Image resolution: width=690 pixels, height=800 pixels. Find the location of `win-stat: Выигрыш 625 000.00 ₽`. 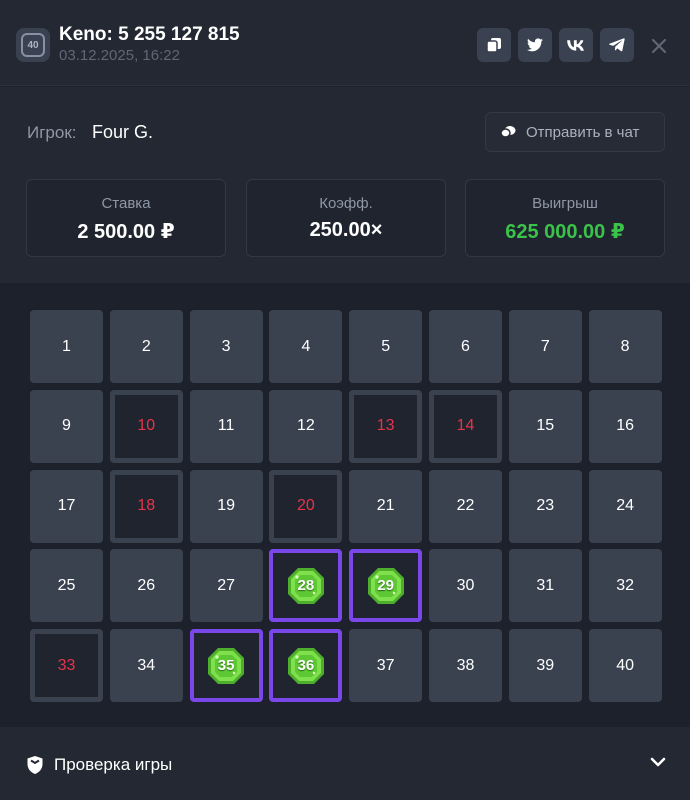

win-stat: Выигрыш 625 000.00 ₽ is located at coordinates (565, 218).